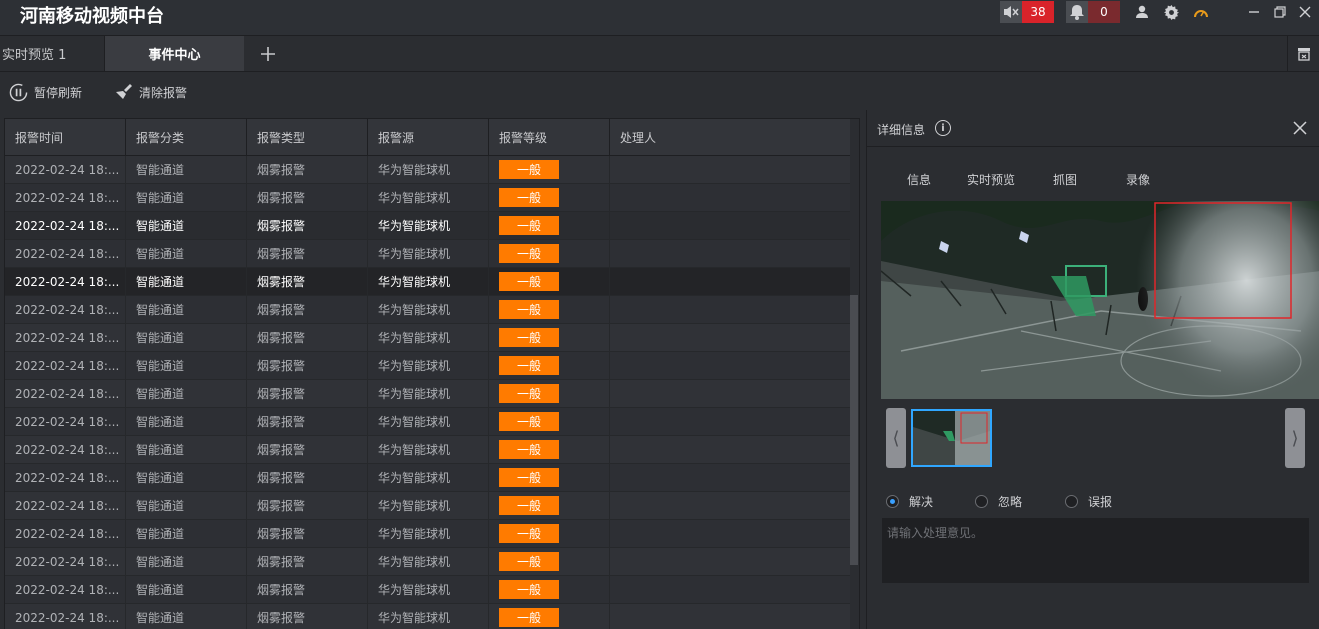 The image size is (1319, 629). What do you see at coordinates (1254, 12) in the screenshot?
I see `minimize-icon` at bounding box center [1254, 12].